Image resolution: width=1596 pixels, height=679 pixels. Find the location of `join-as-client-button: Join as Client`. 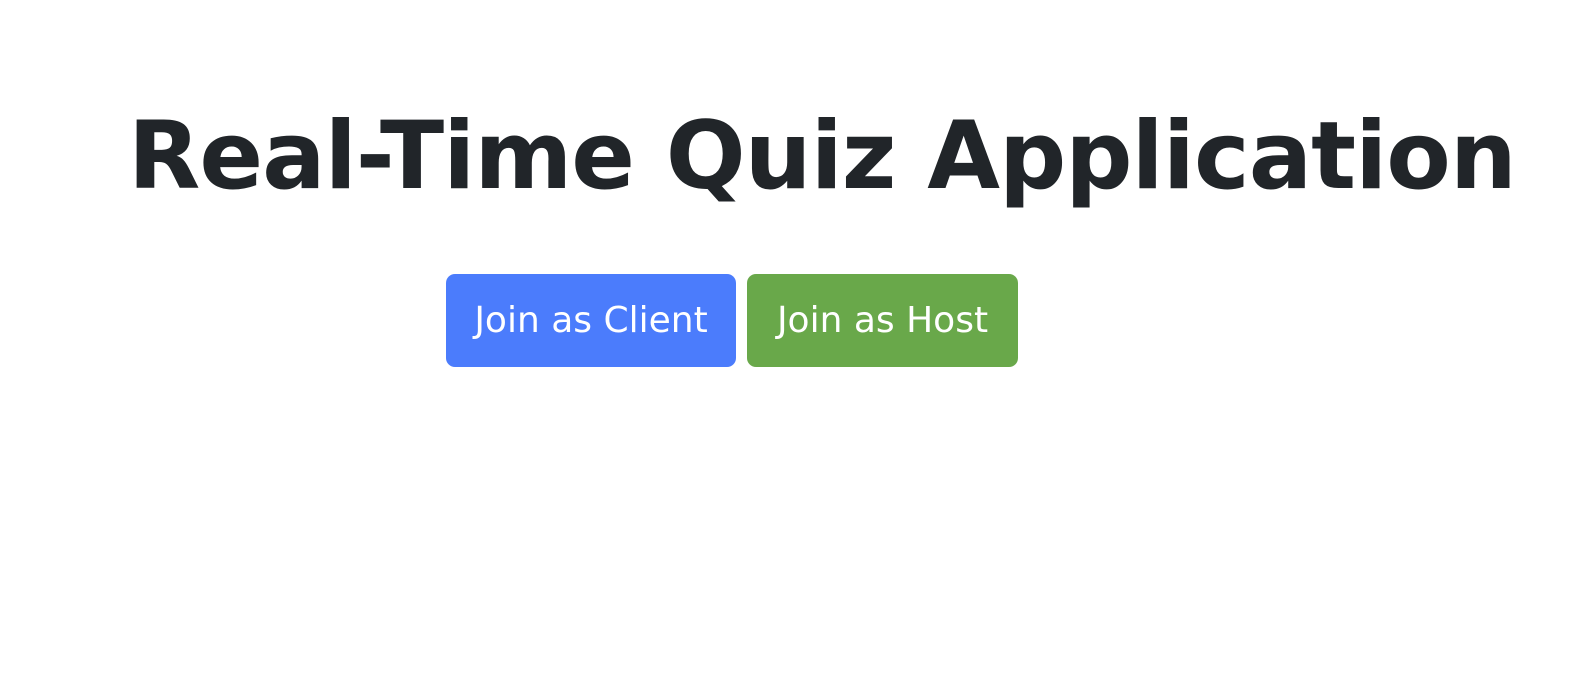

join-as-client-button: Join as Client is located at coordinates (591, 320).